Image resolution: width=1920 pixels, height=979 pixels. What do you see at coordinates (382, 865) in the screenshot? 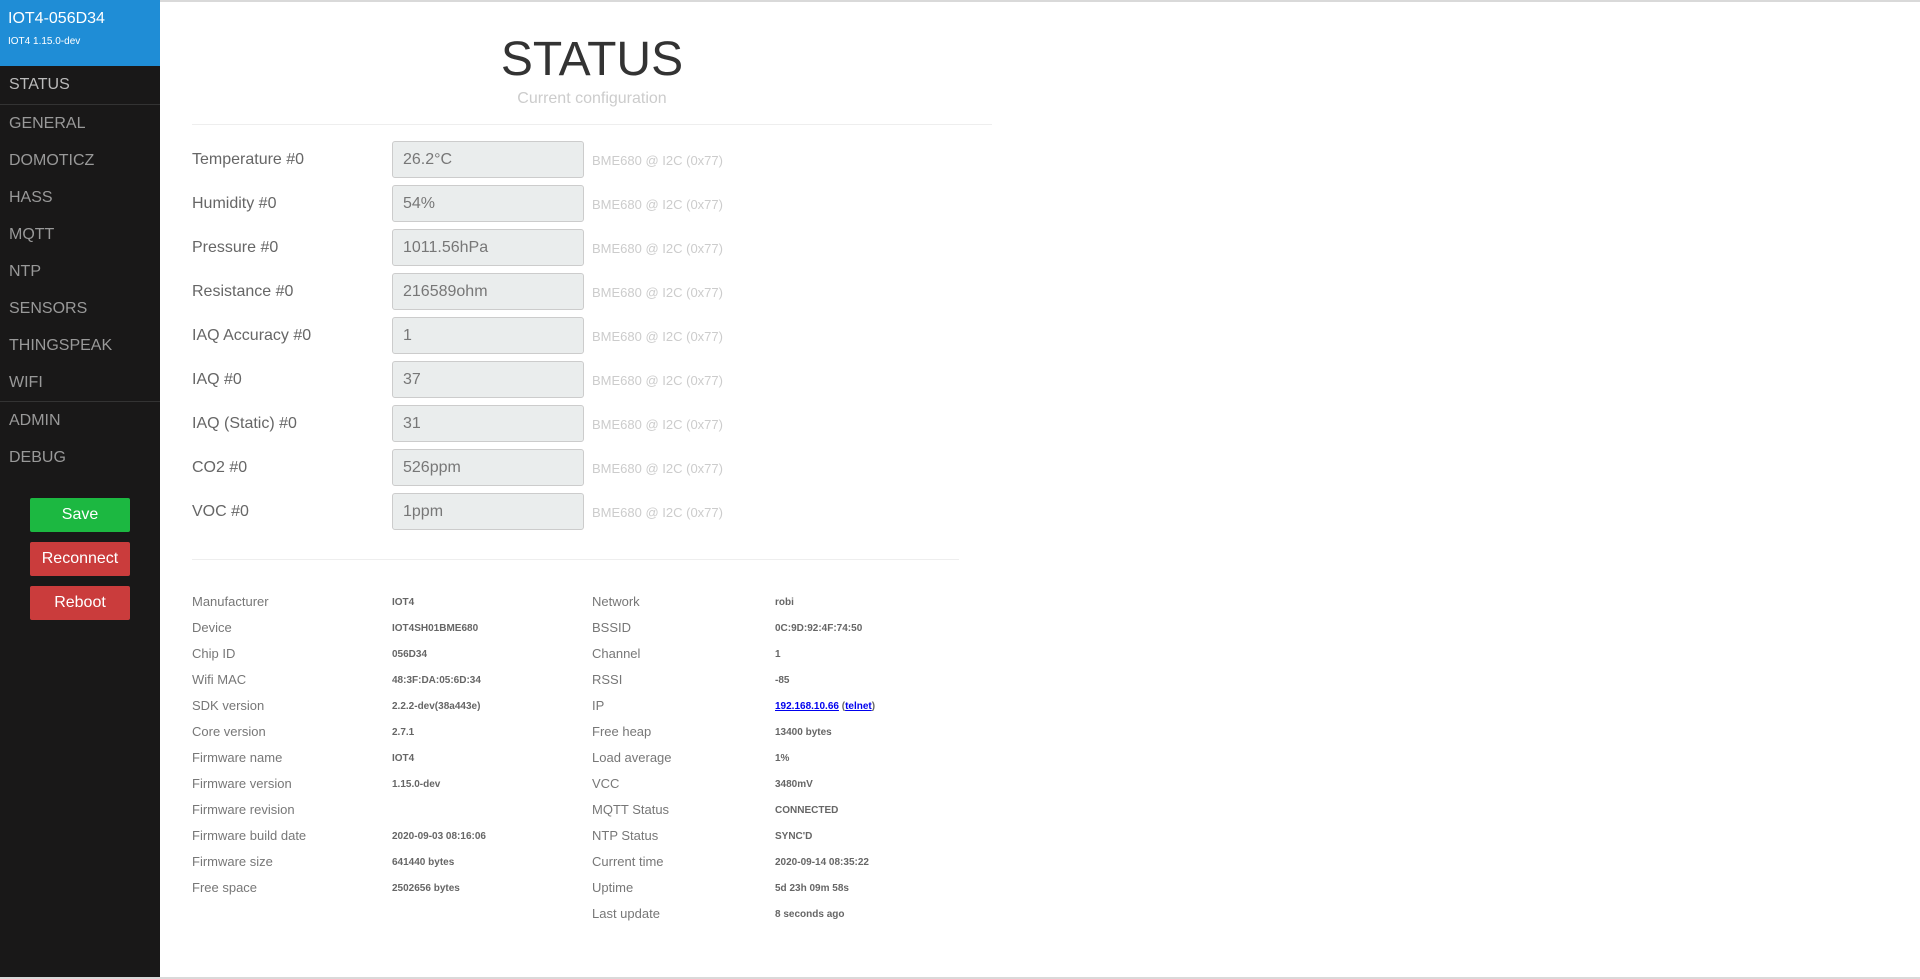
I see `info-row-firmware-size: Firmware size 641440 bytes` at bounding box center [382, 865].